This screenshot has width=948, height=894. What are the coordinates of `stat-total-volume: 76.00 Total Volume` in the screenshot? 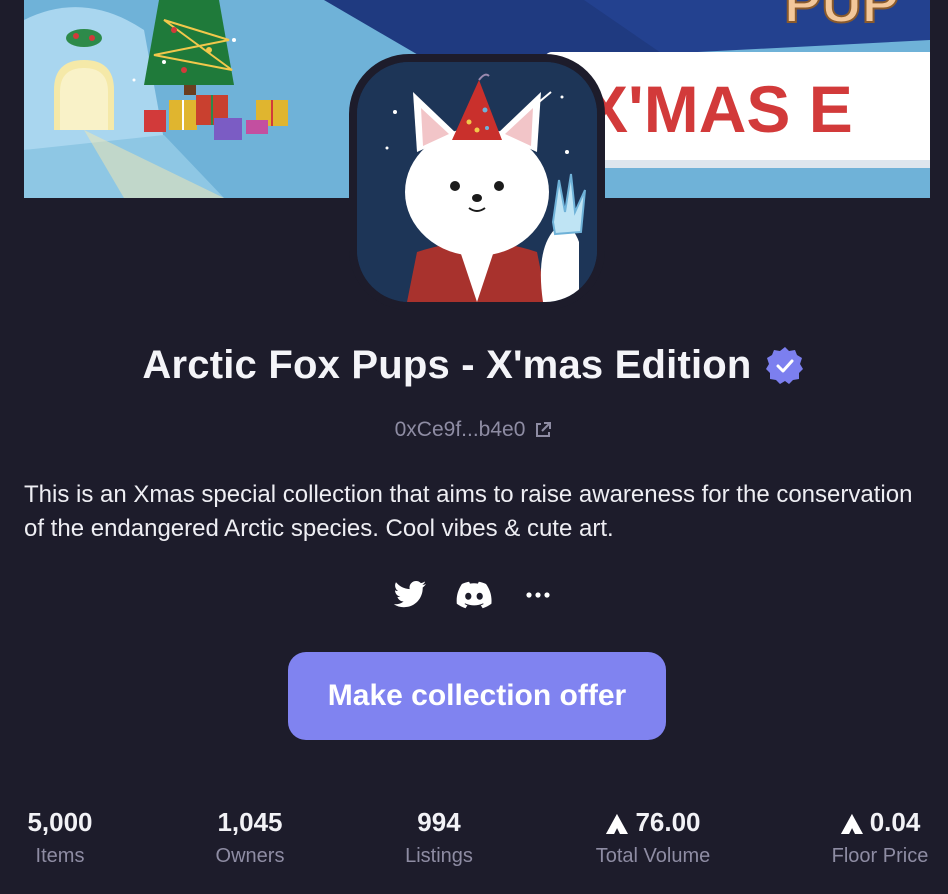 It's located at (653, 836).